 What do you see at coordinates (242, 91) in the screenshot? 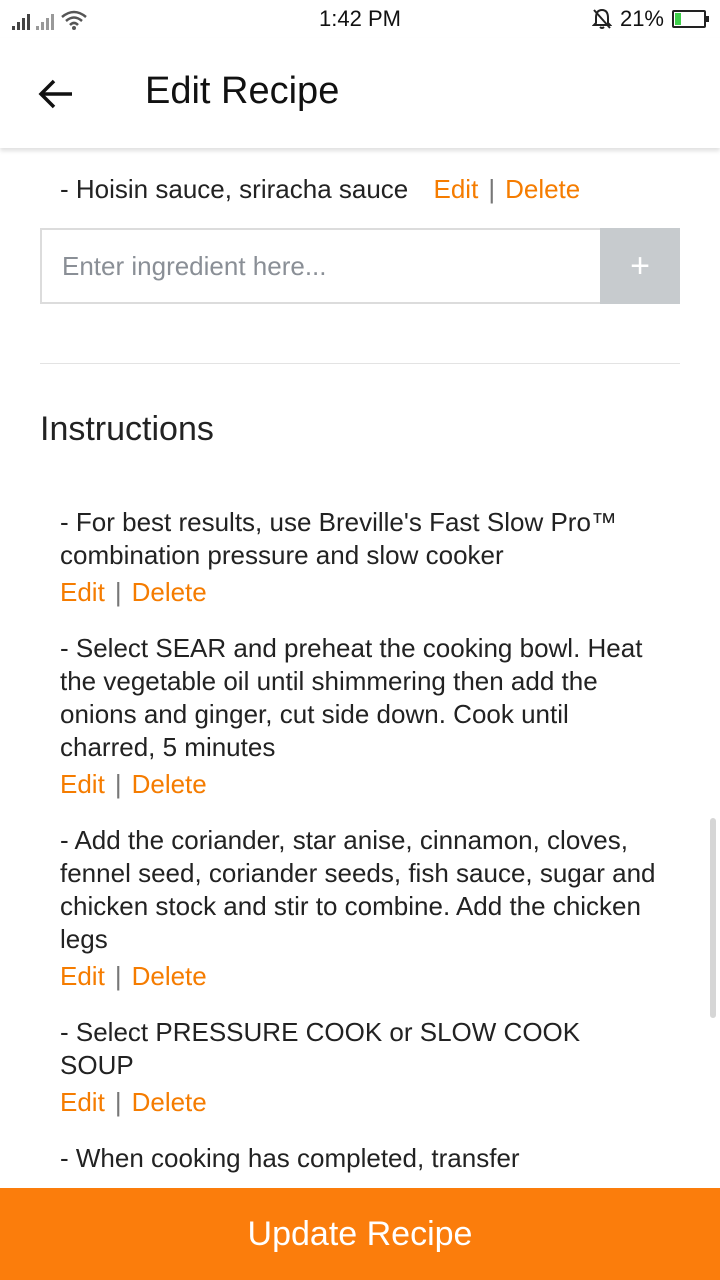
I see `page-title: Edit Recipe` at bounding box center [242, 91].